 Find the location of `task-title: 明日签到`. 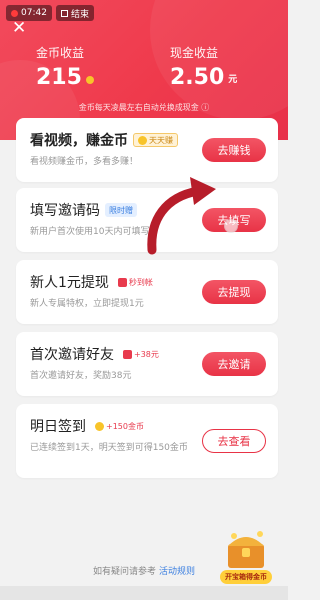

task-title: 明日签到 is located at coordinates (58, 427).